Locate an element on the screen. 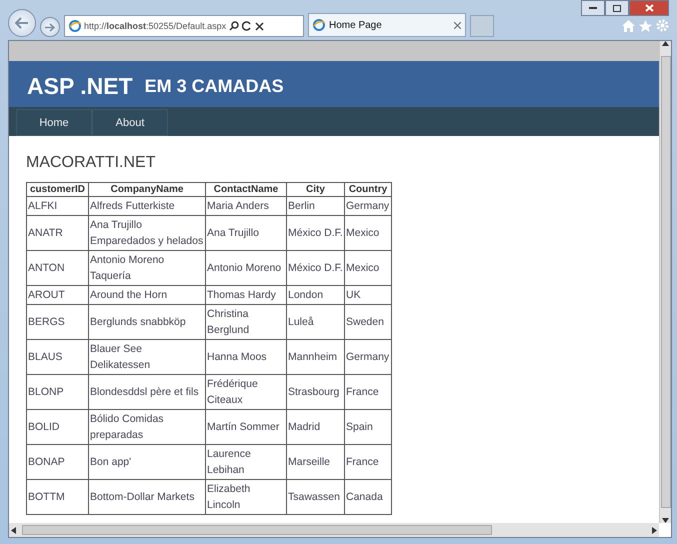 This screenshot has height=544, width=677. table-cell: Bottom-Dollar Markets is located at coordinates (147, 497).